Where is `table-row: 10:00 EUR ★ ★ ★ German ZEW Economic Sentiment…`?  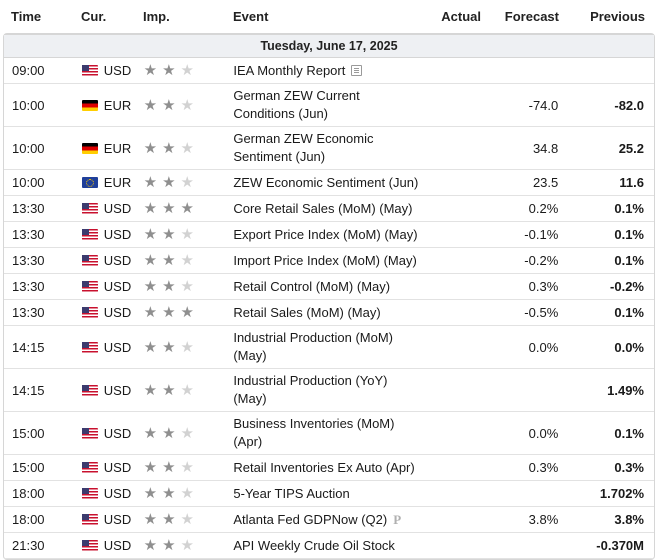 table-row: 10:00 EUR ★ ★ ★ German ZEW Economic Sentiment… is located at coordinates (329, 148).